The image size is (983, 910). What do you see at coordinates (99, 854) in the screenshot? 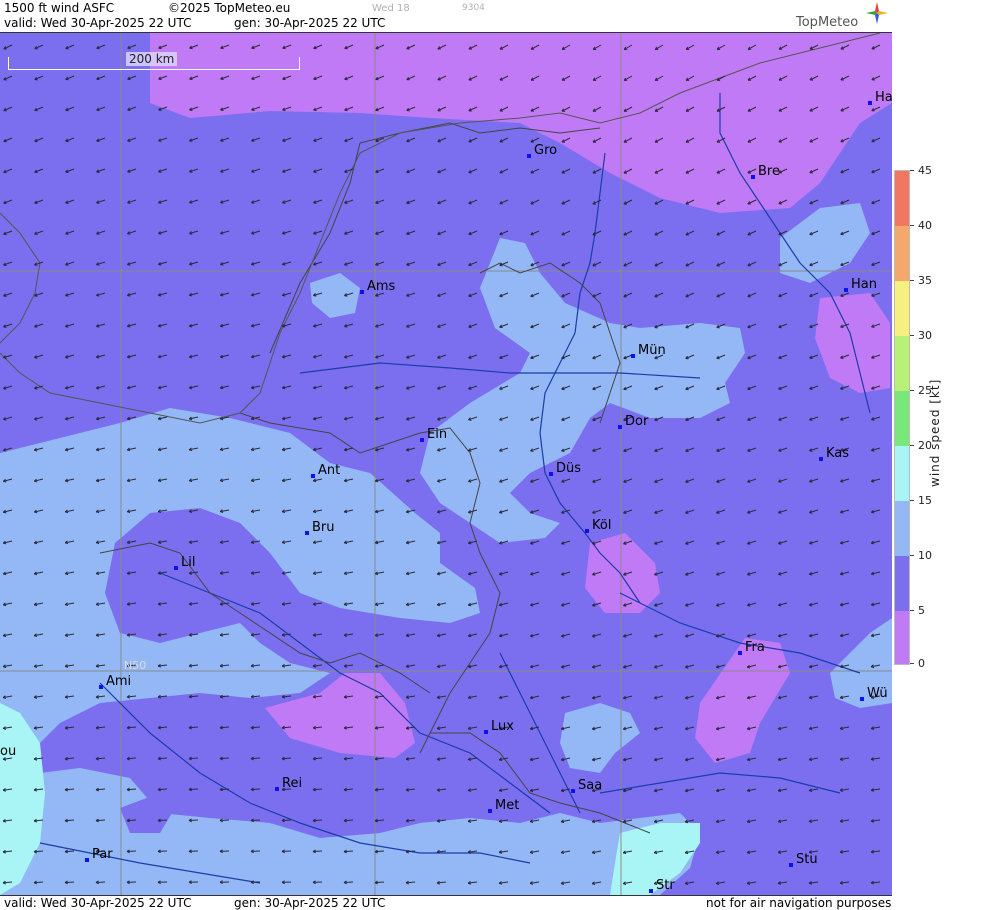
I see `city-label: Par` at bounding box center [99, 854].